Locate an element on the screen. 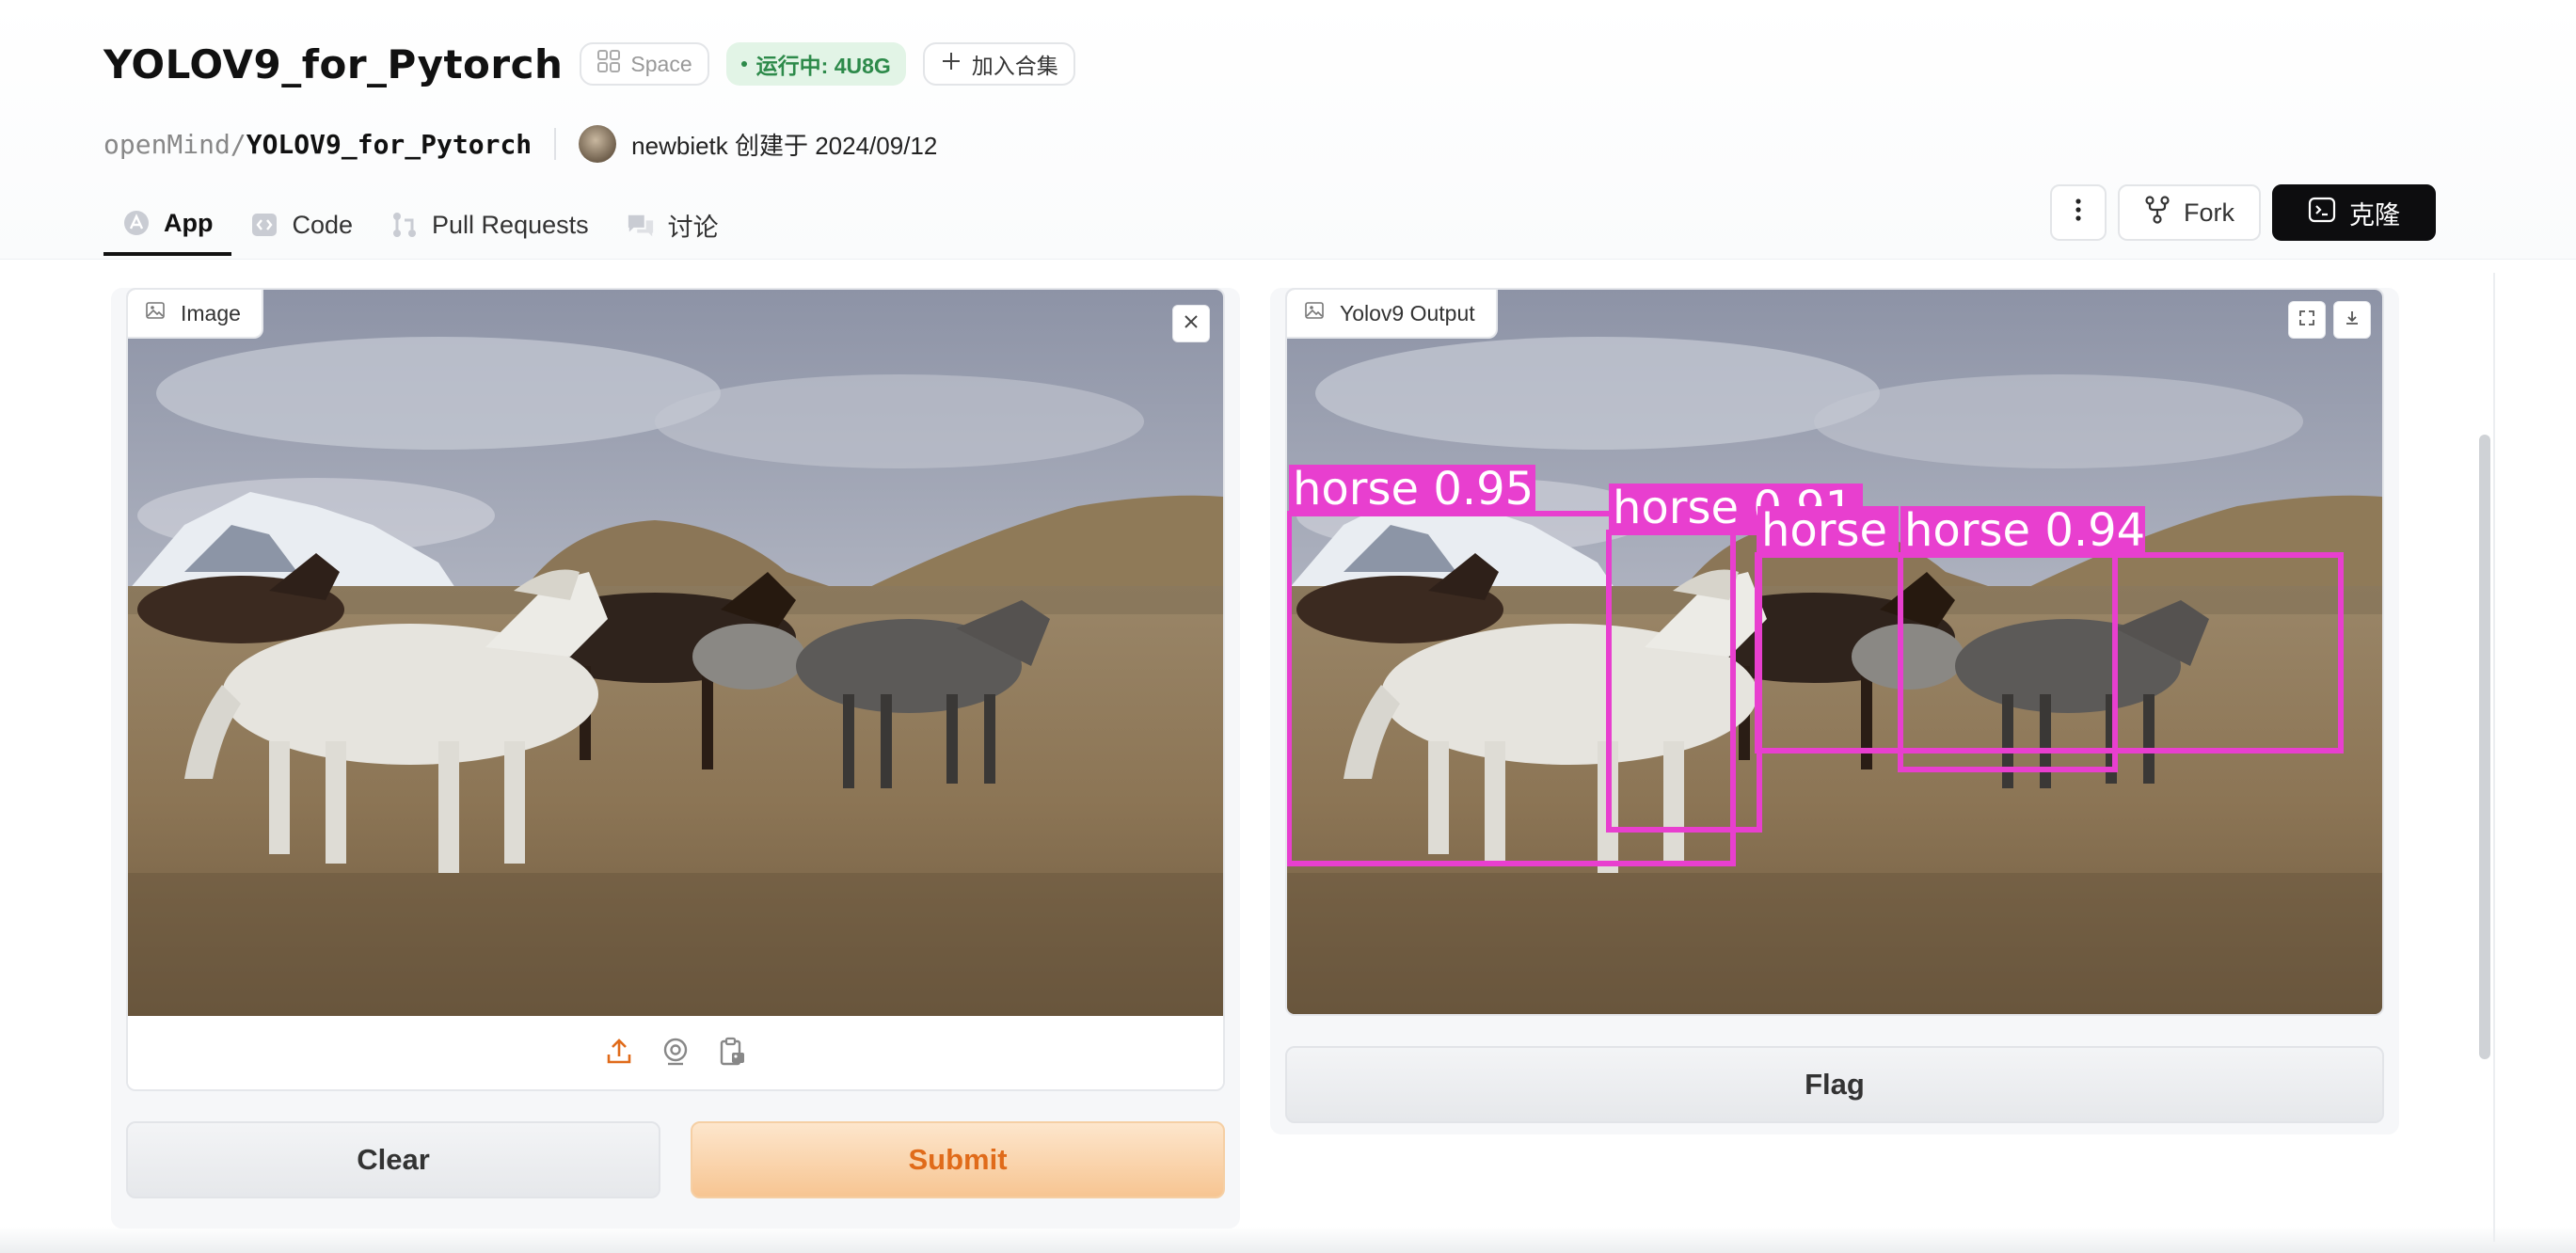  tab-code: Code is located at coordinates (301, 225).